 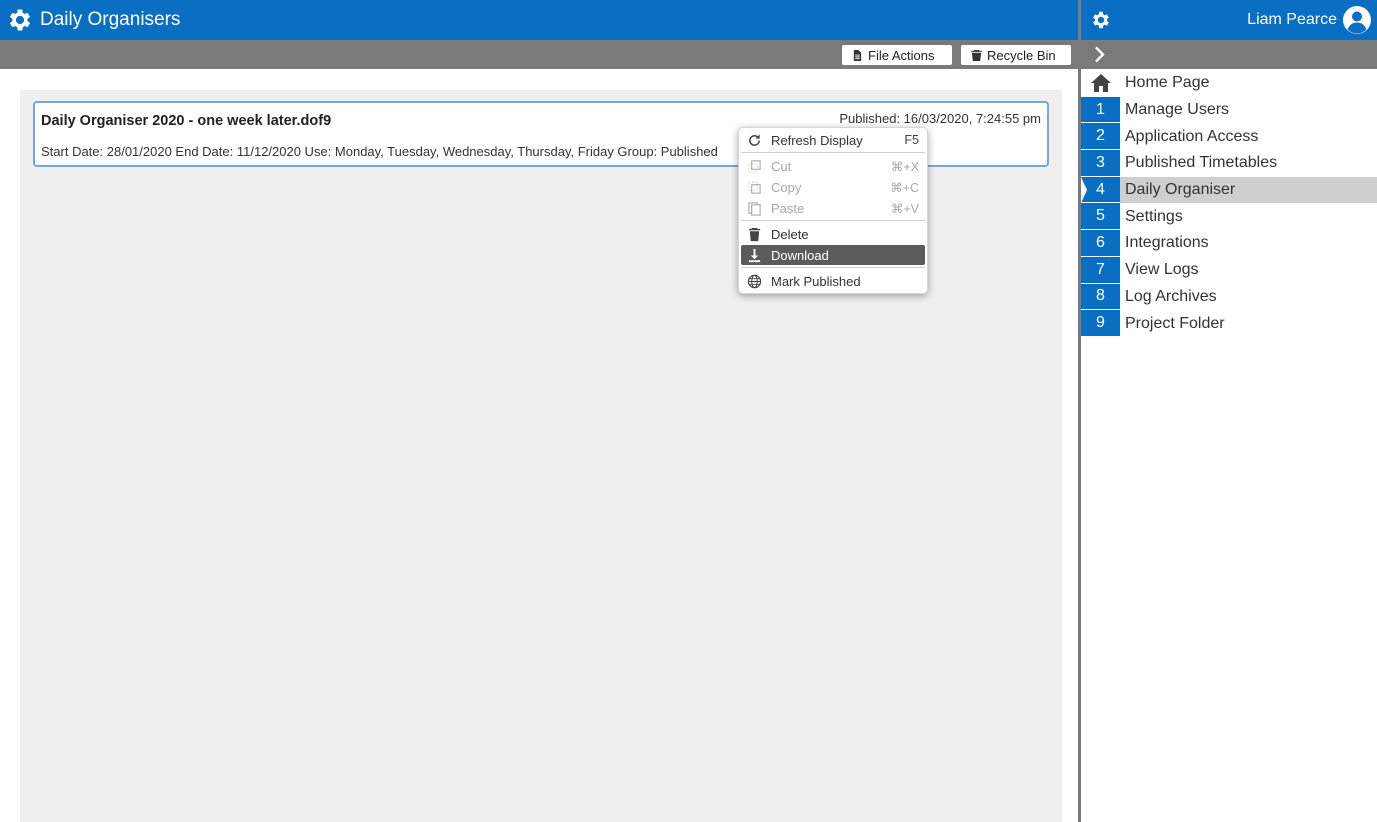 What do you see at coordinates (833, 234) in the screenshot?
I see `menu-item-delete: Delete` at bounding box center [833, 234].